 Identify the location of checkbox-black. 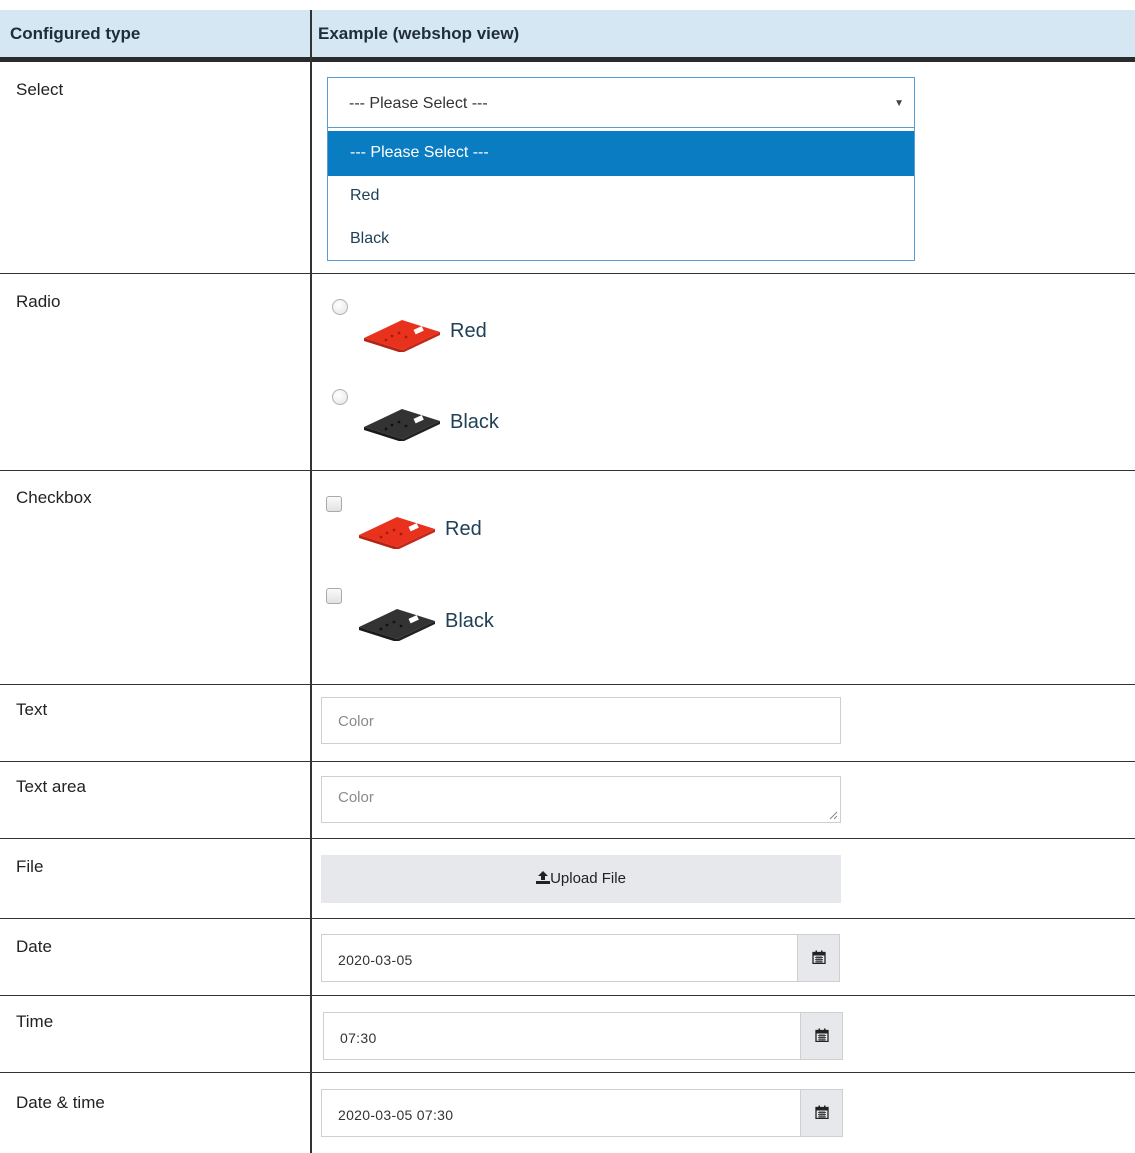
(334, 596).